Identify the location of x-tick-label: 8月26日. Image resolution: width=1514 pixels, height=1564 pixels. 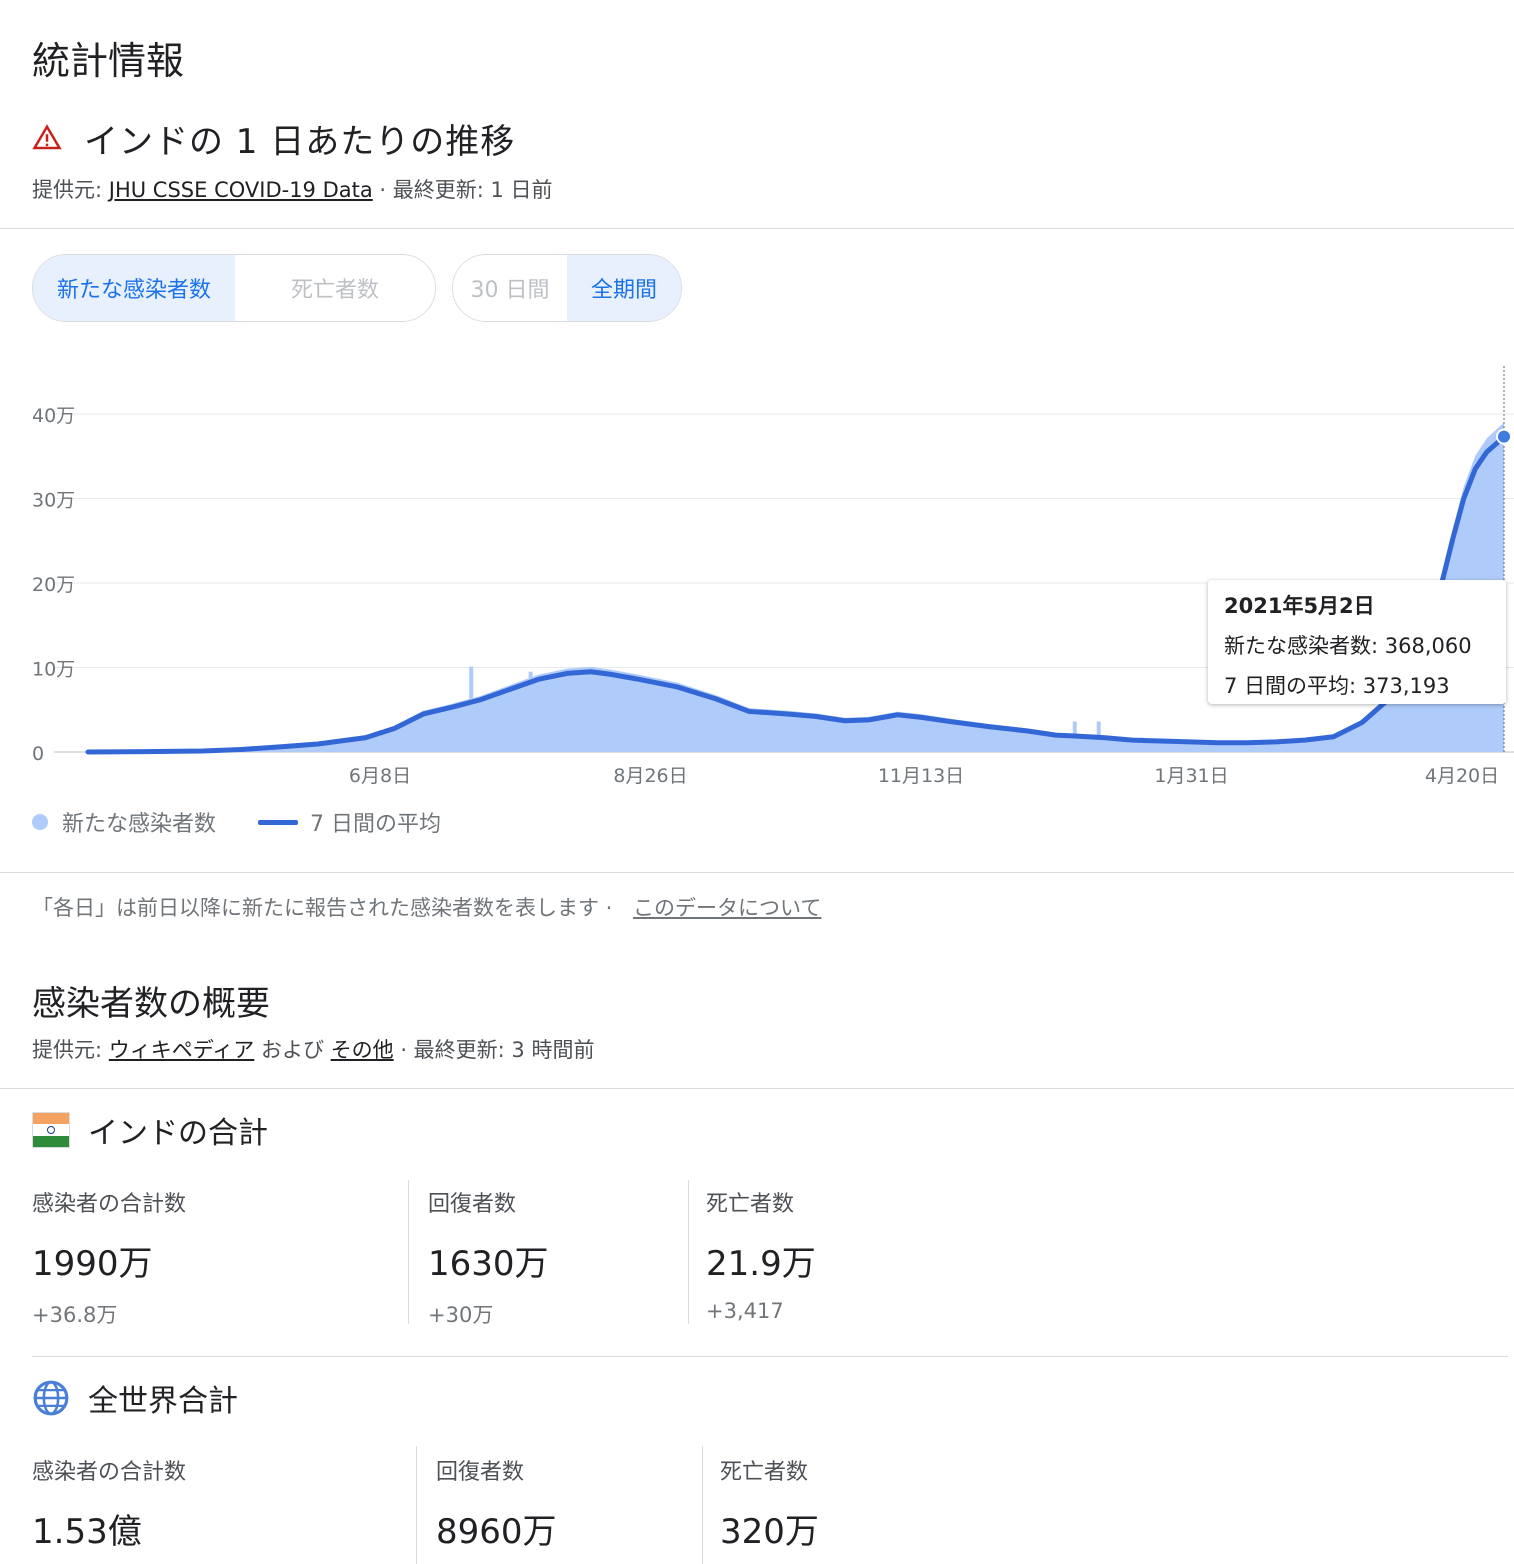
(650, 776).